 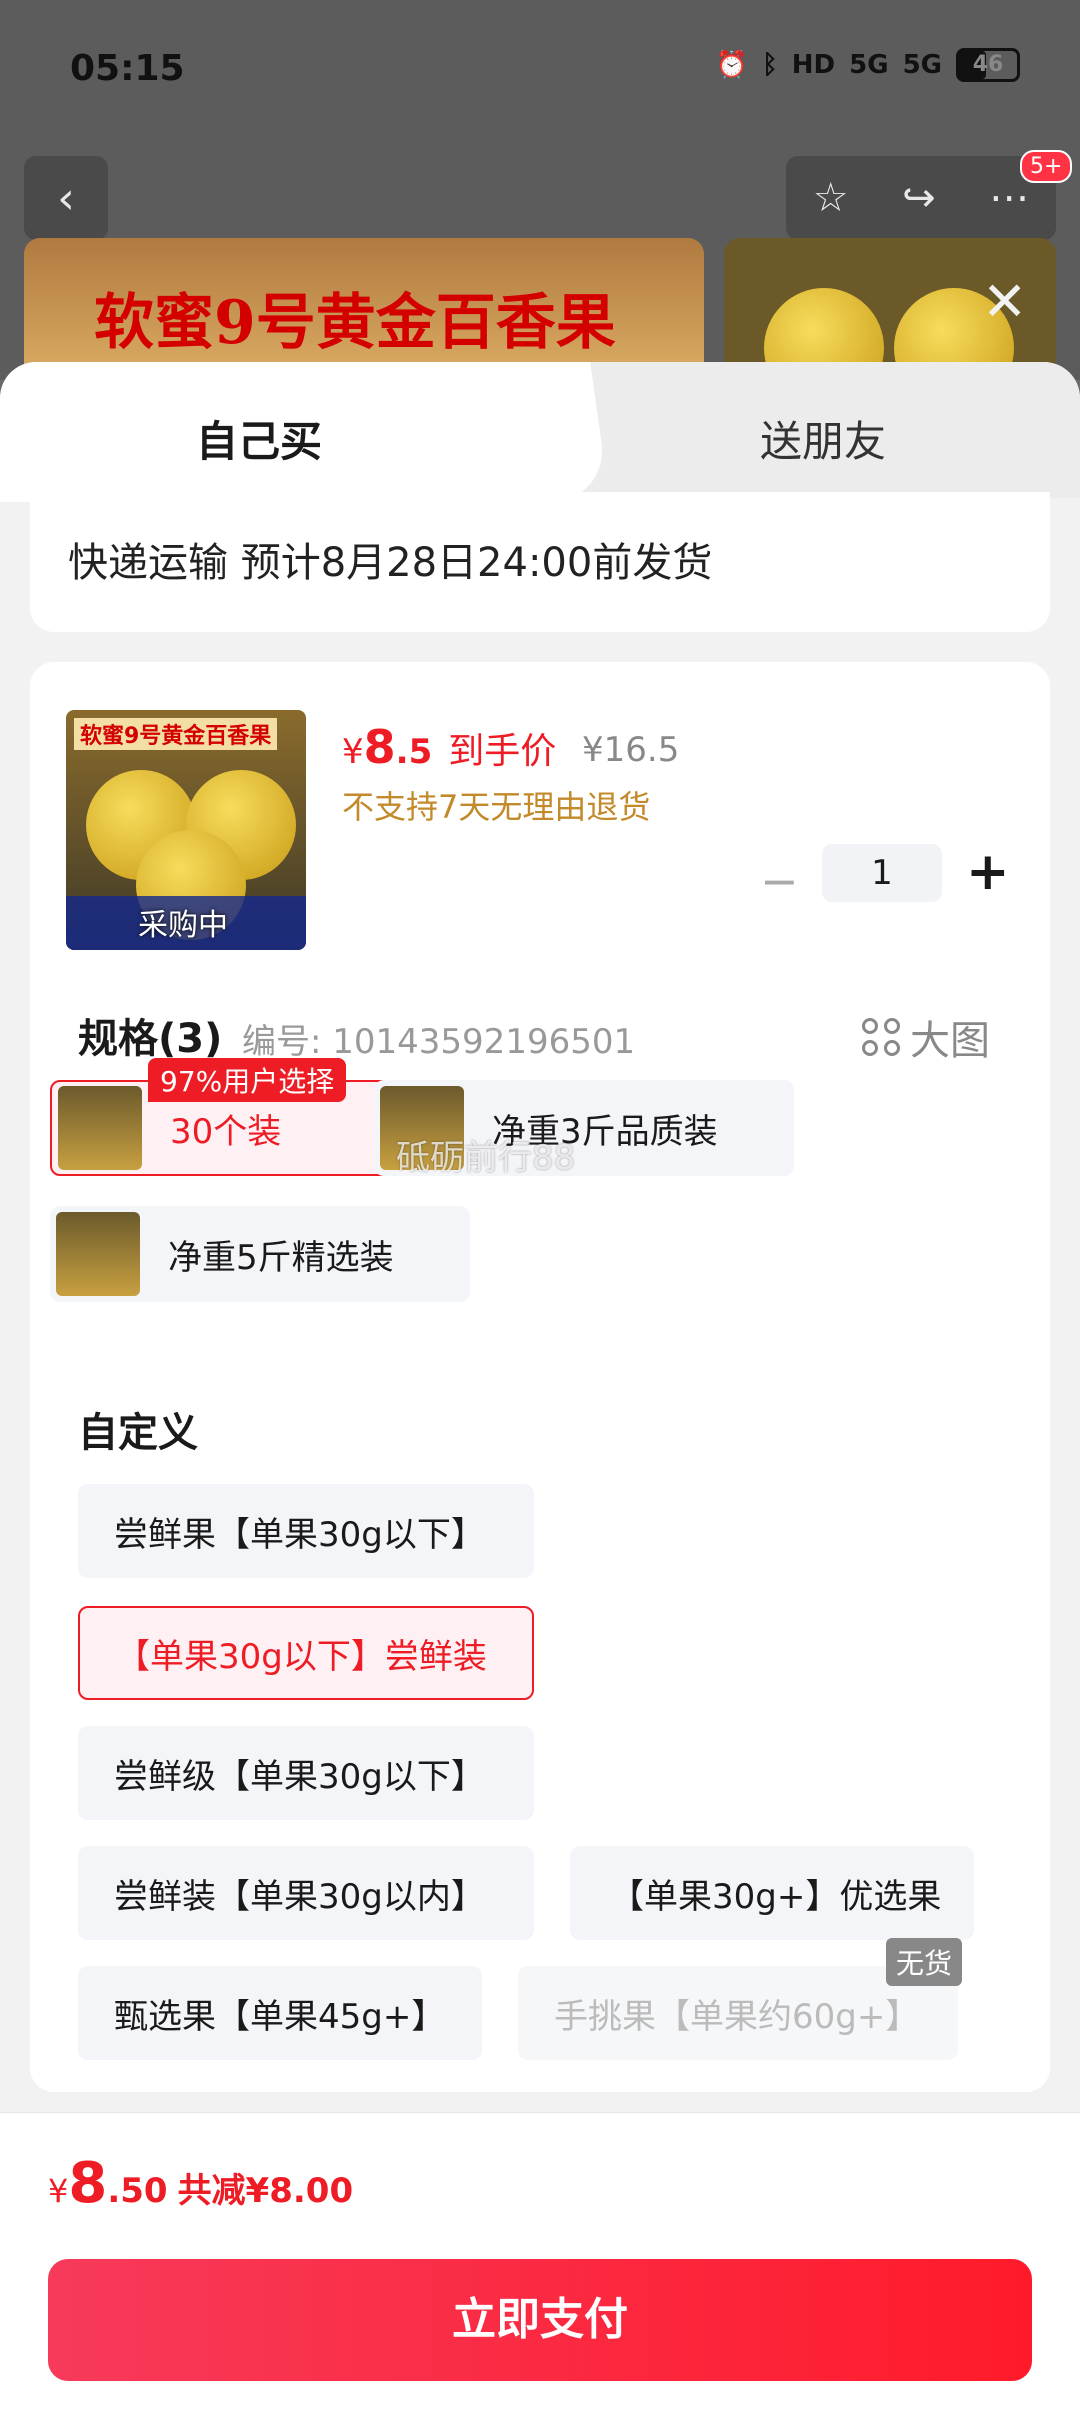 What do you see at coordinates (355, 323) in the screenshot?
I see `banner-title: 软蜜9号黄金百香果` at bounding box center [355, 323].